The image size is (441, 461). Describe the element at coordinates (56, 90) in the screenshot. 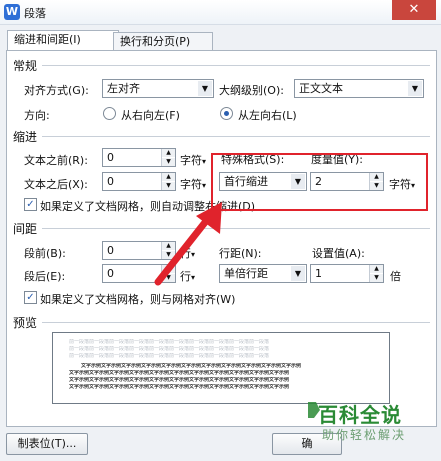

I see `alignment-label: 对齐方式(G):` at that location.